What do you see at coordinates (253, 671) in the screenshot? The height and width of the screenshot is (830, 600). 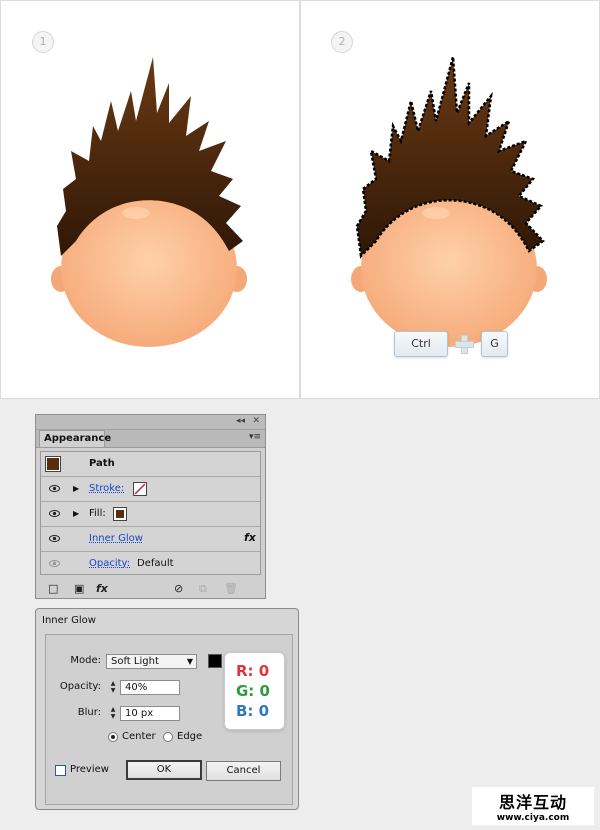 I see `red-value: R: 0` at bounding box center [253, 671].